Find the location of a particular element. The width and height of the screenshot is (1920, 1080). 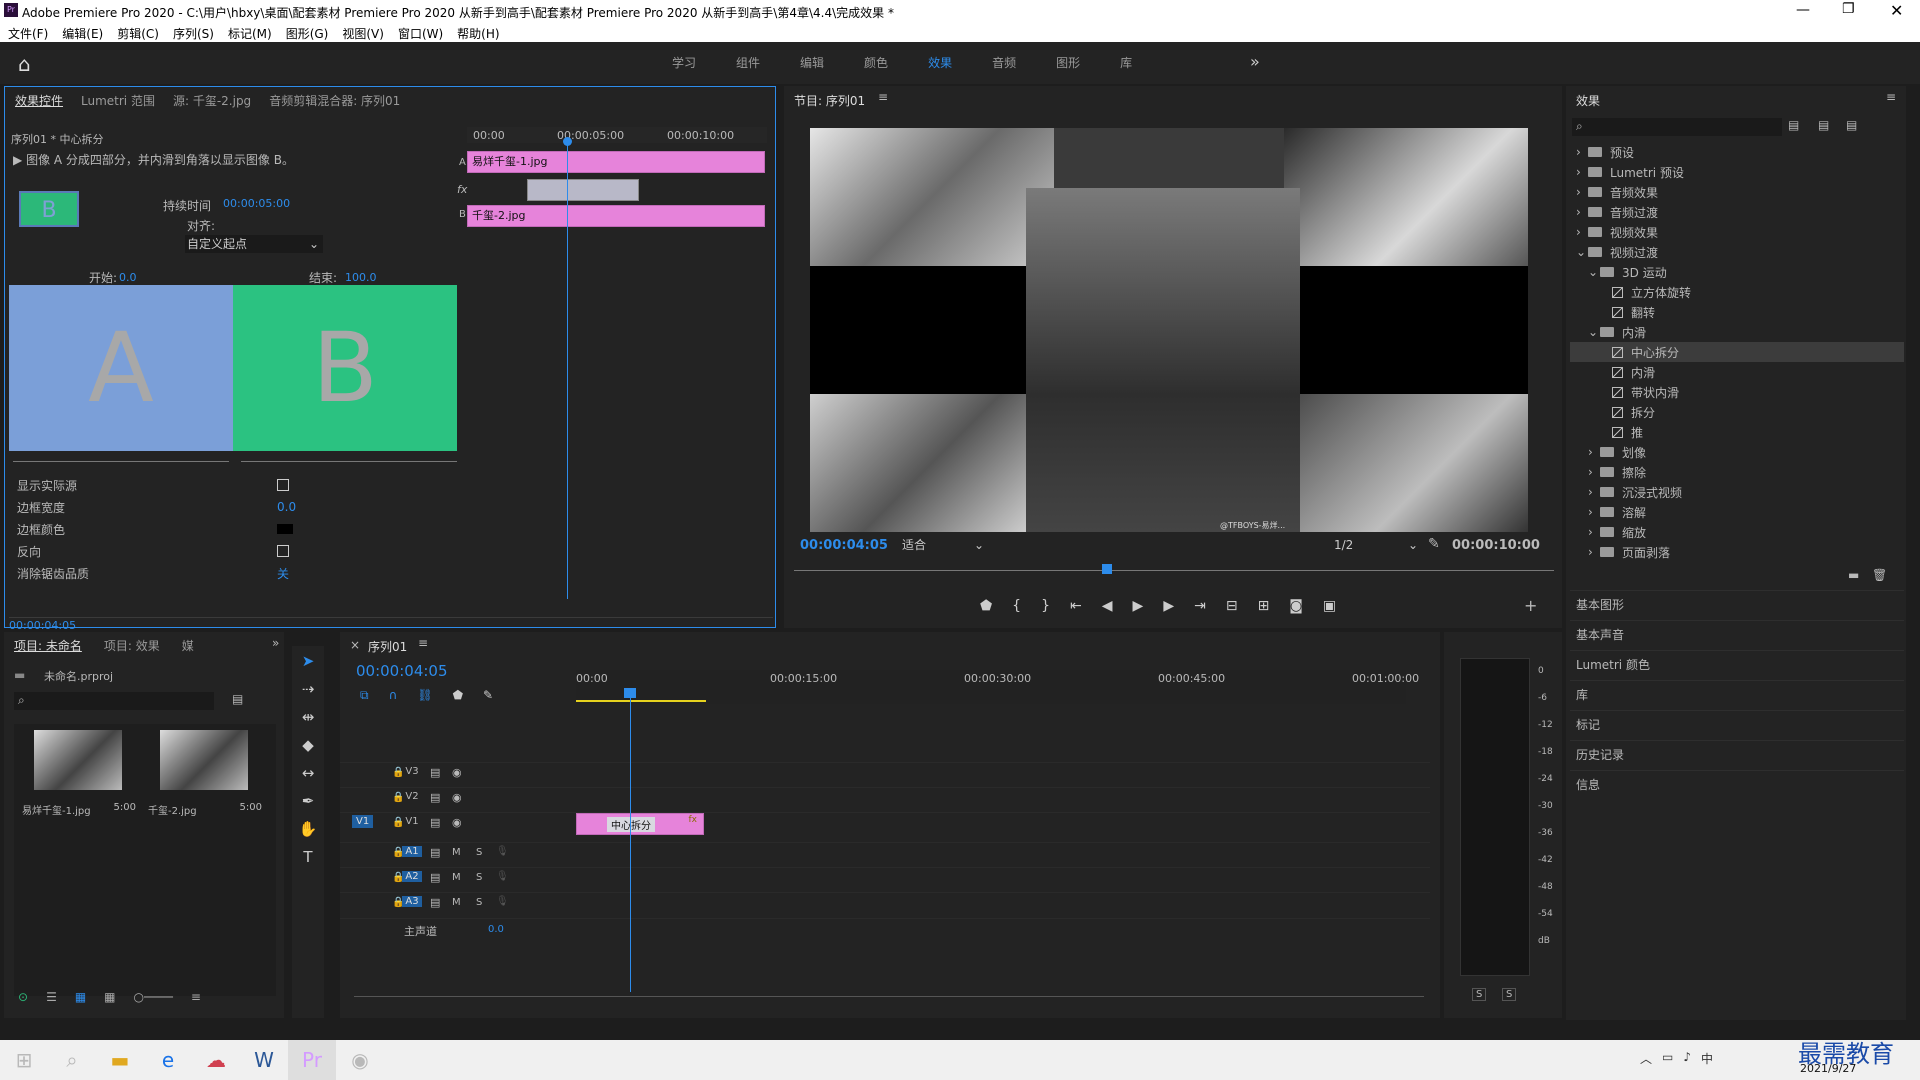

timeline-hscroll is located at coordinates (889, 996).